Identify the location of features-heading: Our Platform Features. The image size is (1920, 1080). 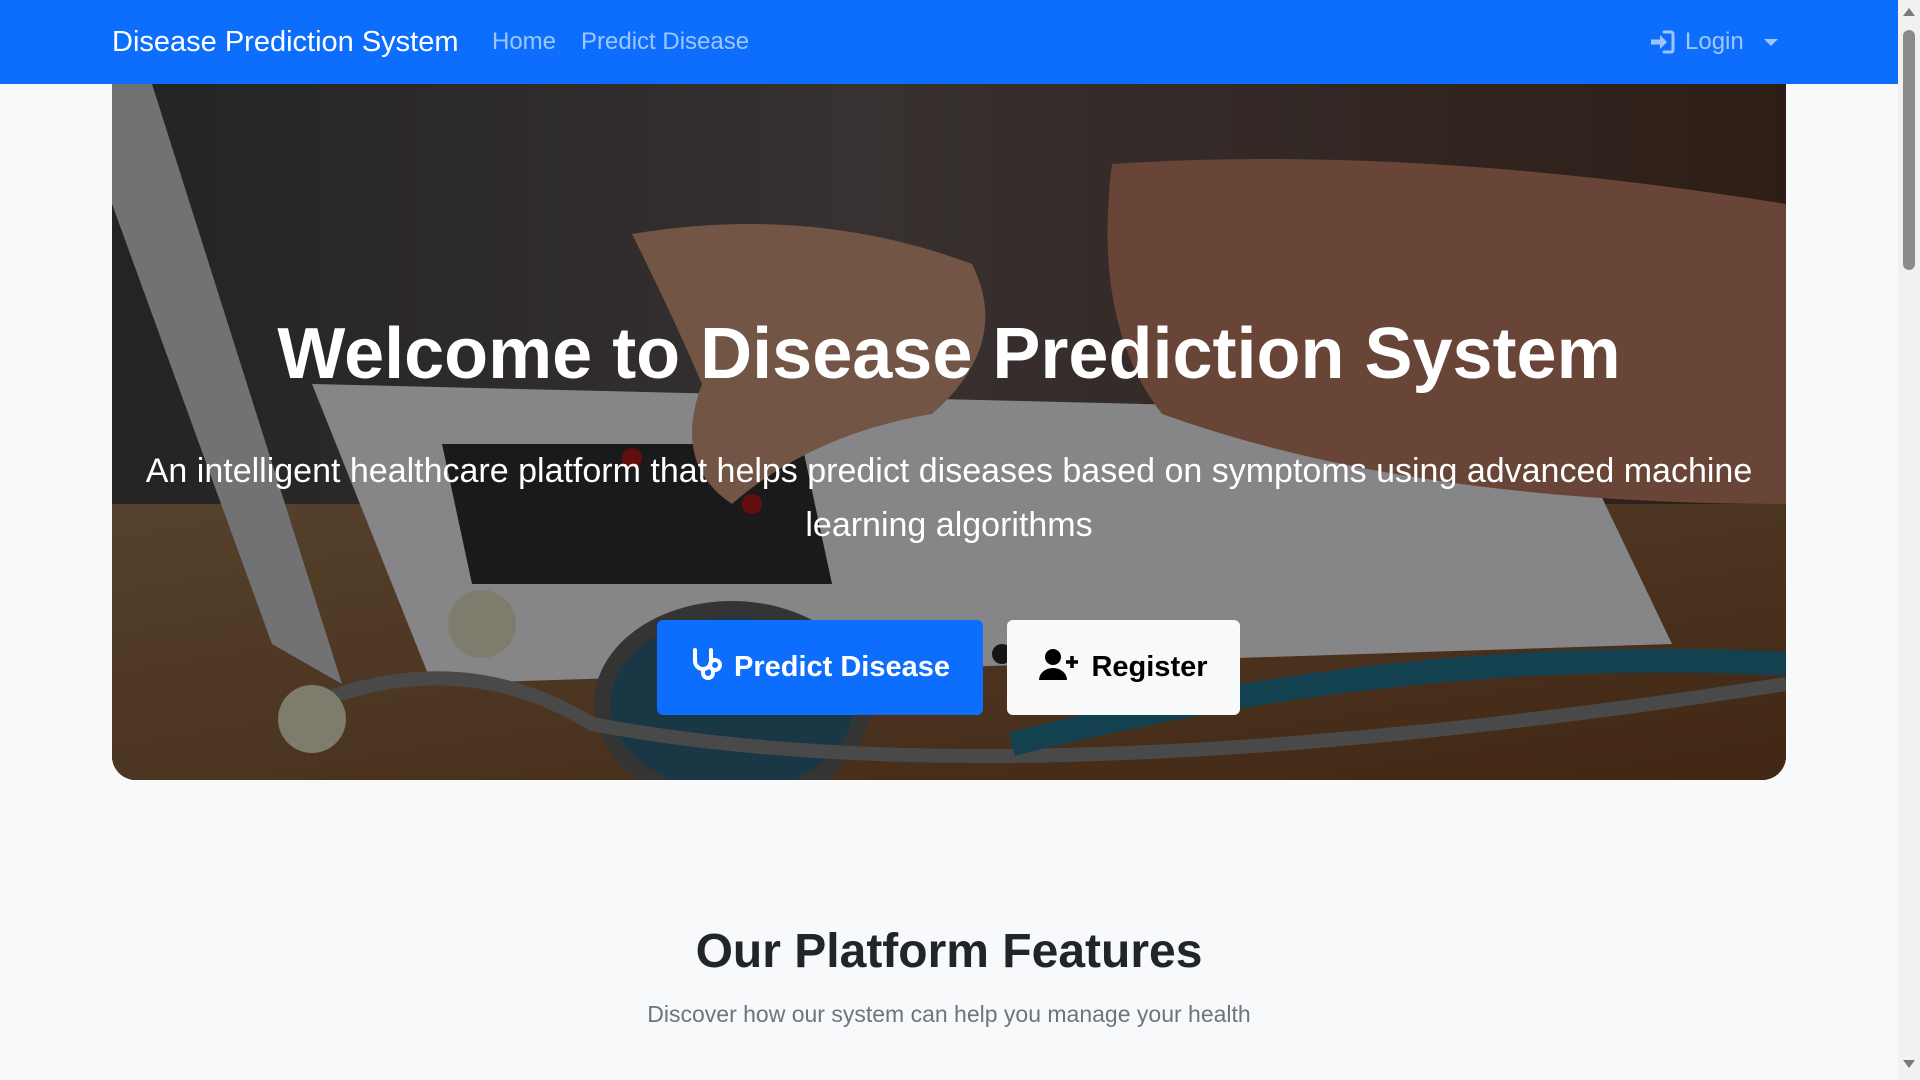
(949, 951).